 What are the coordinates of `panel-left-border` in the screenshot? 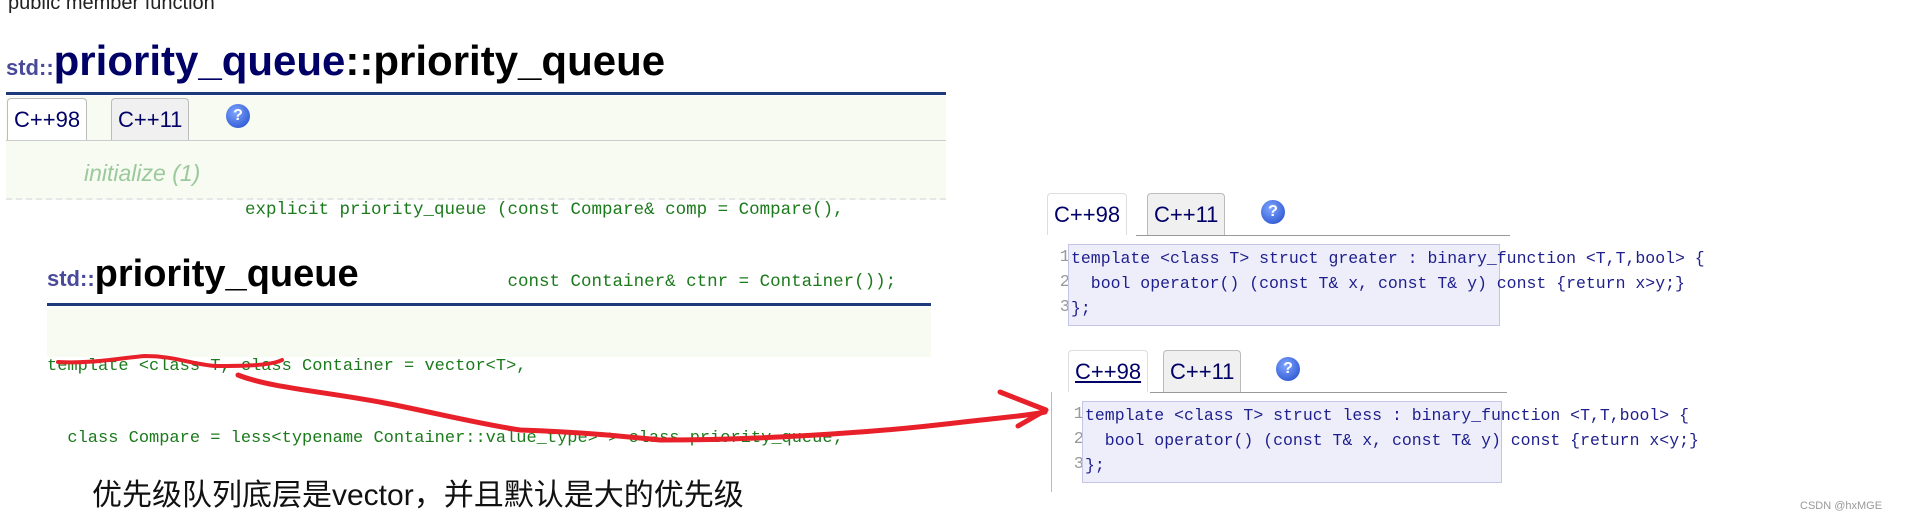 It's located at (1051, 442).